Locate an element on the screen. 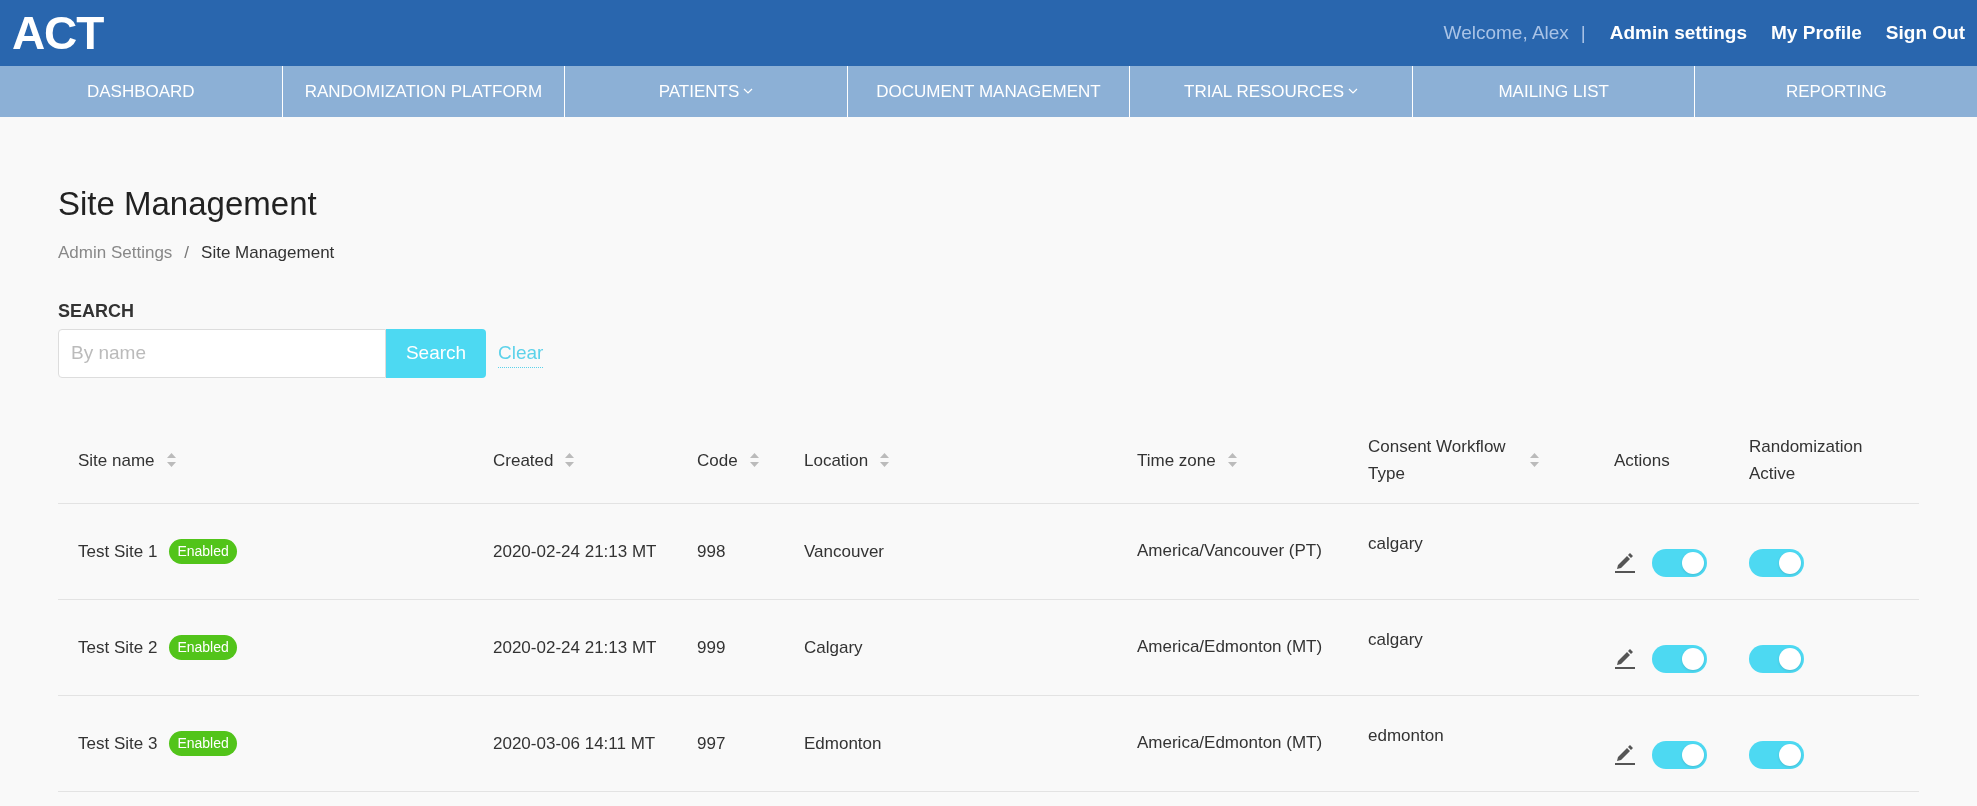 This screenshot has width=1977, height=806. column-header: Location is located at coordinates (836, 460).